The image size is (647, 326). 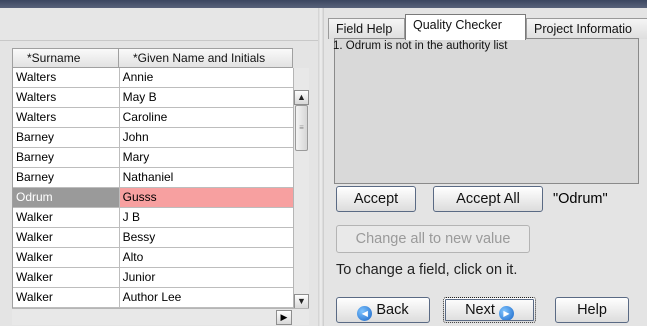 What do you see at coordinates (206, 157) in the screenshot?
I see `cell-given-name: Mary` at bounding box center [206, 157].